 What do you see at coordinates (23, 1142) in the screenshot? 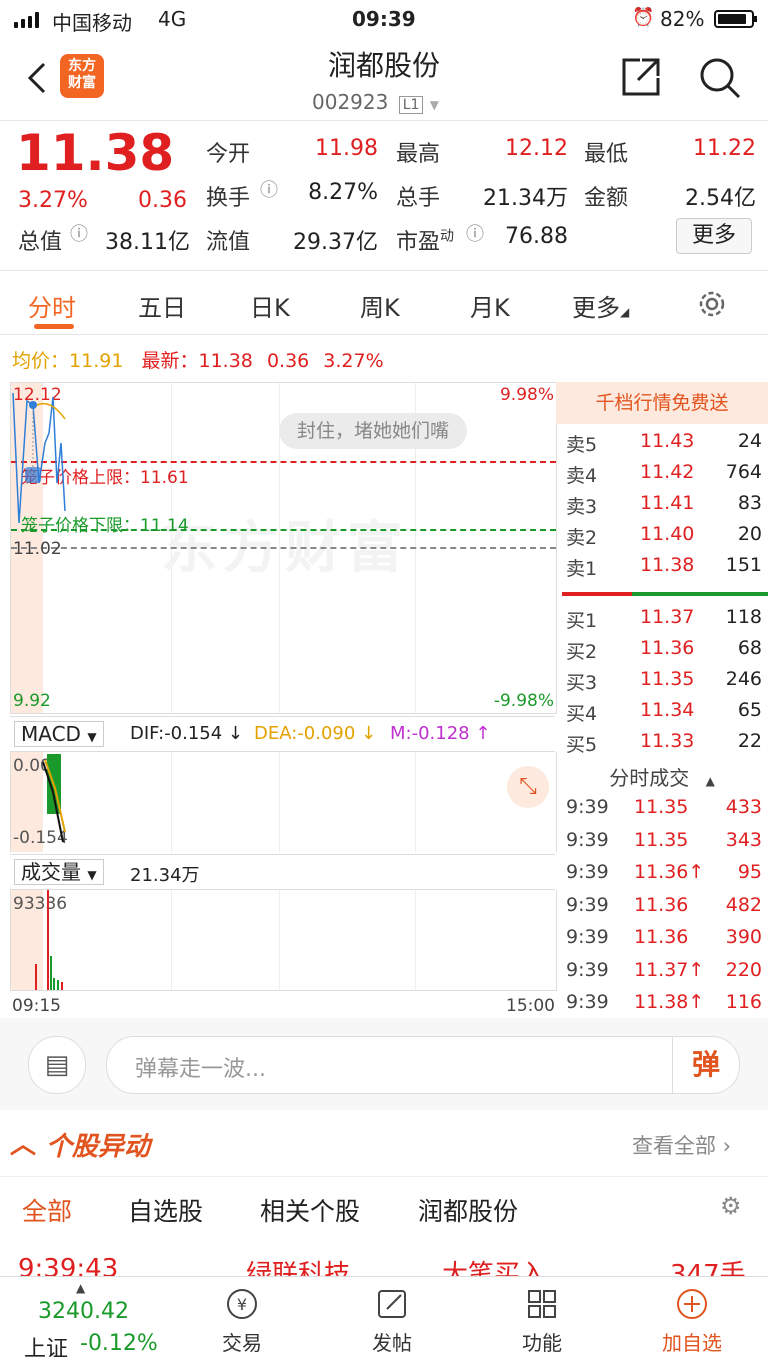
I see `collapse-icon: ︿` at bounding box center [23, 1142].